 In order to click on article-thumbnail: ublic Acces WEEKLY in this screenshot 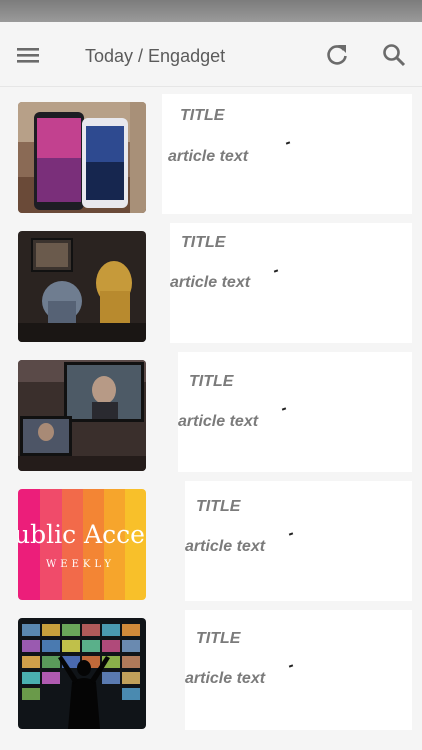, I will do `click(82, 544)`.